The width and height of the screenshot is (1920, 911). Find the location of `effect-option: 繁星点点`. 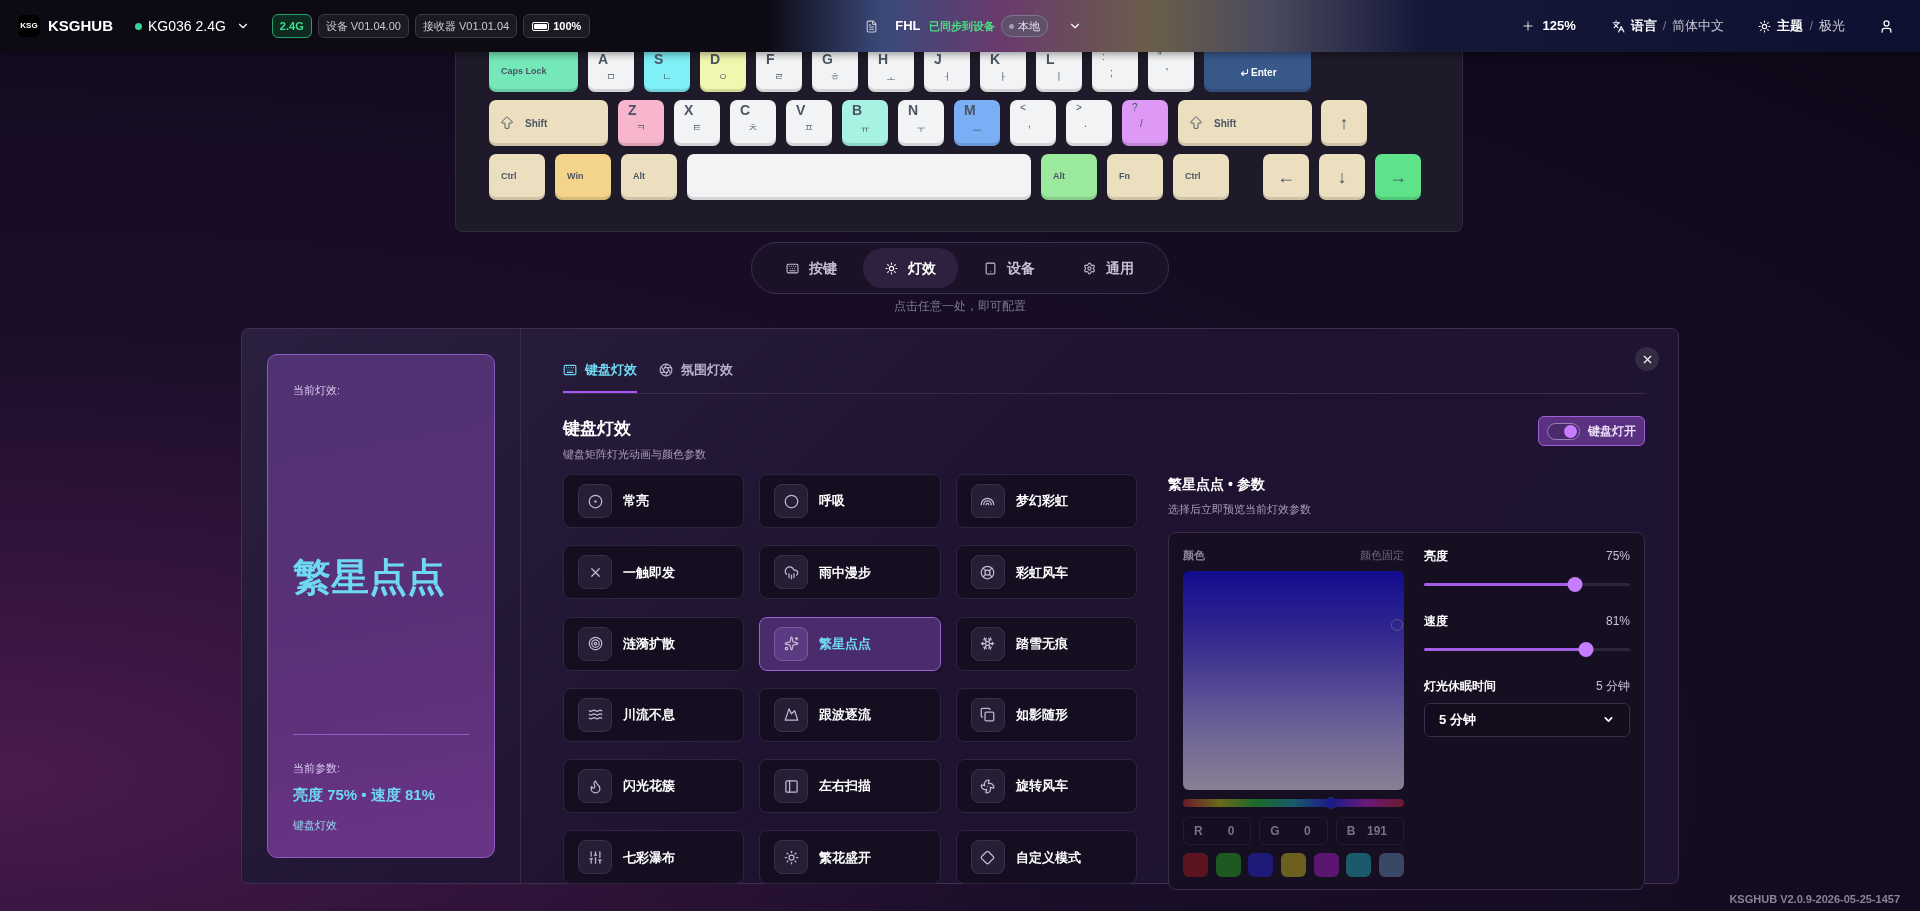

effect-option: 繁星点点 is located at coordinates (850, 643).